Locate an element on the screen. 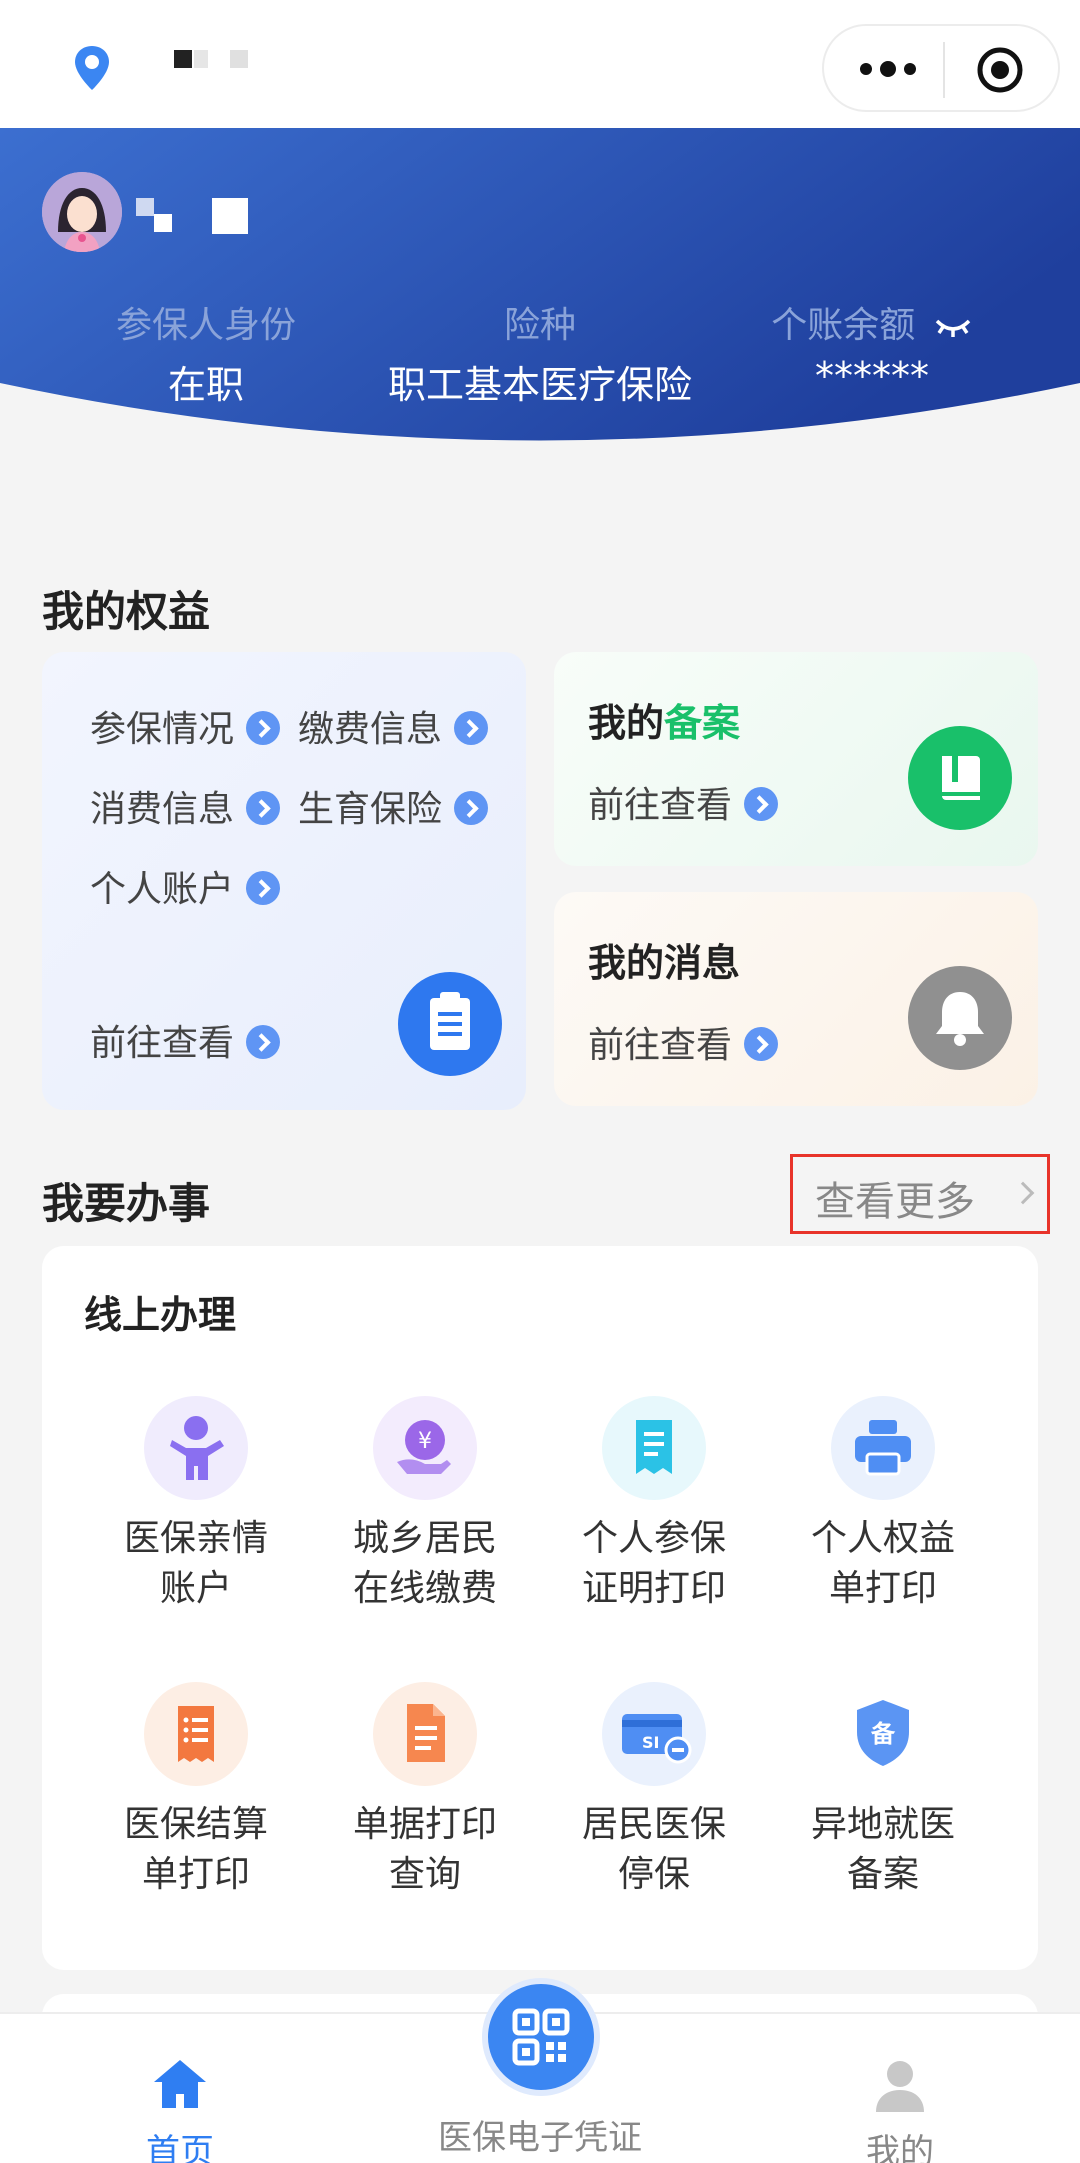 This screenshot has height=2163, width=1080. benefit-item: 参保情况 is located at coordinates (185, 726).